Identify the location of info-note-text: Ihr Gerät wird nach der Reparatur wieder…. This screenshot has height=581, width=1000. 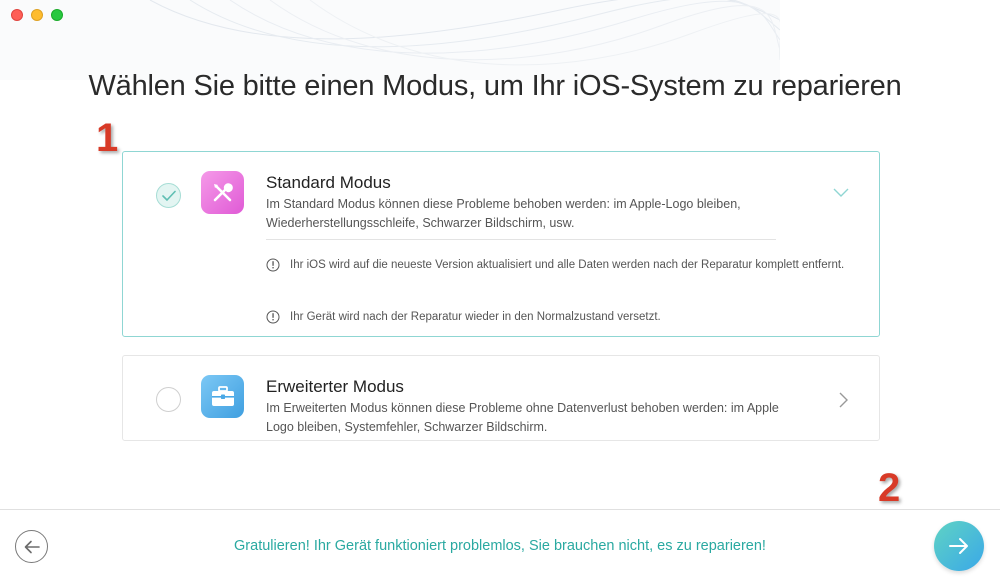
(475, 317).